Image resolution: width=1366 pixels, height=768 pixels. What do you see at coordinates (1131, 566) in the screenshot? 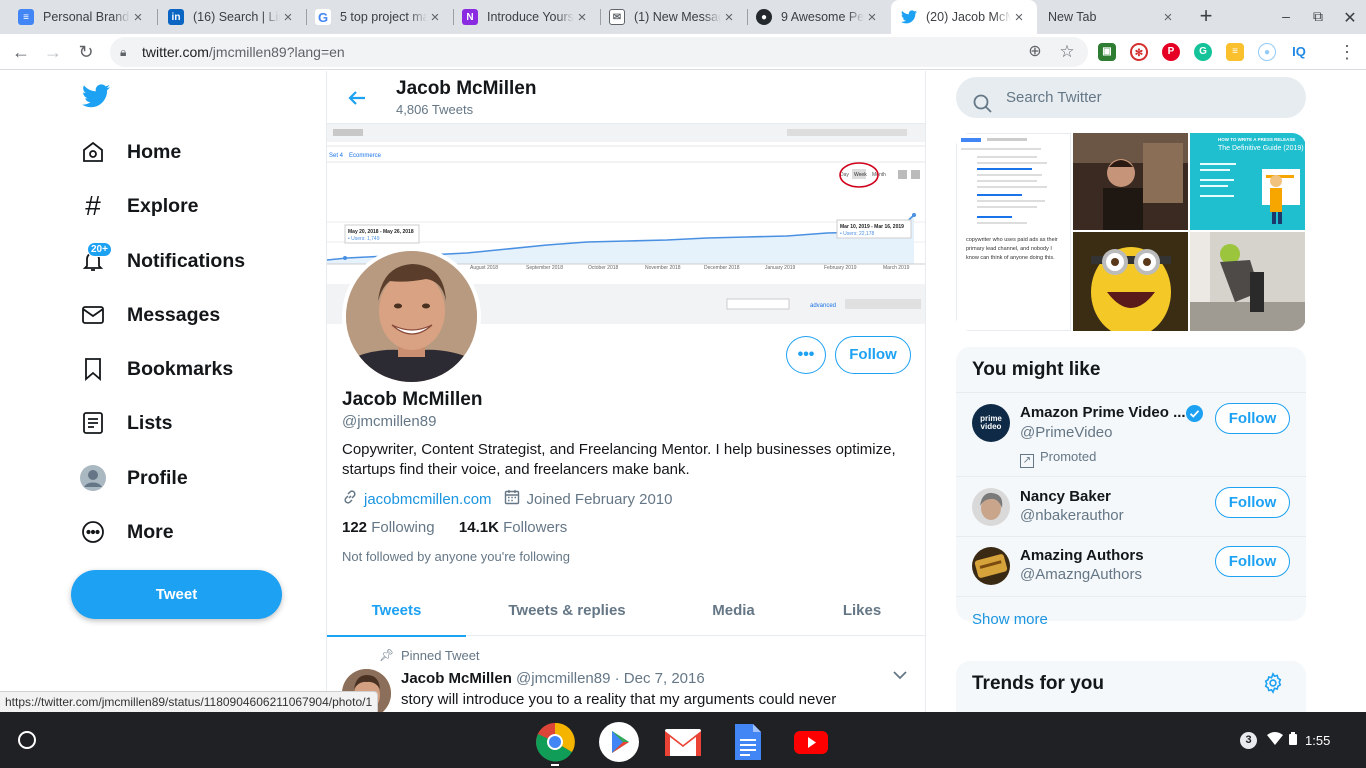
I see `suggestion-item: Amazing Authors @AmazngAuthors Follow` at bounding box center [1131, 566].